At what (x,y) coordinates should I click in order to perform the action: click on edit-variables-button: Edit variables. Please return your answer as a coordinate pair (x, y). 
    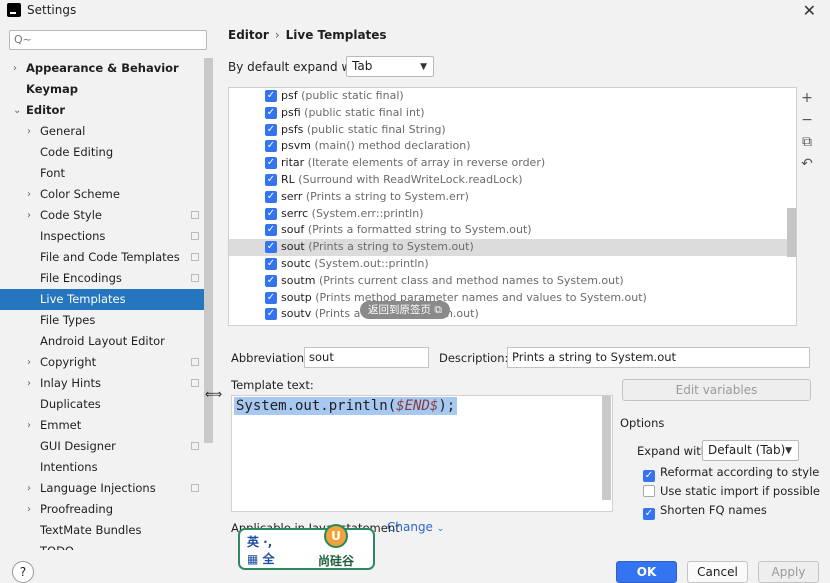
    Looking at the image, I should click on (716, 390).